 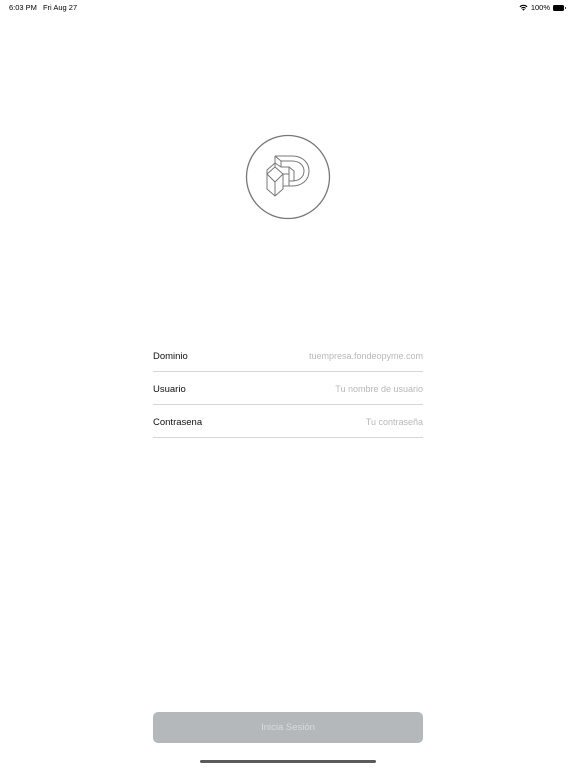 I want to click on battery-tip, so click(x=565, y=7).